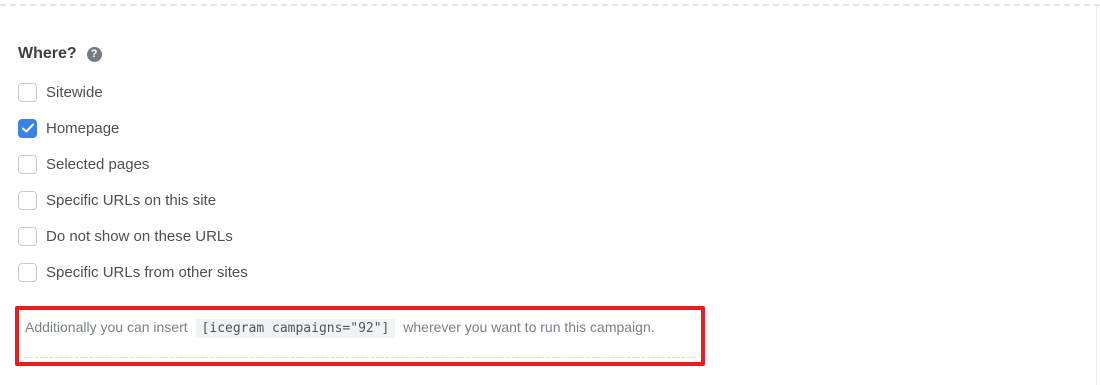  I want to click on check-icon, so click(27, 128).